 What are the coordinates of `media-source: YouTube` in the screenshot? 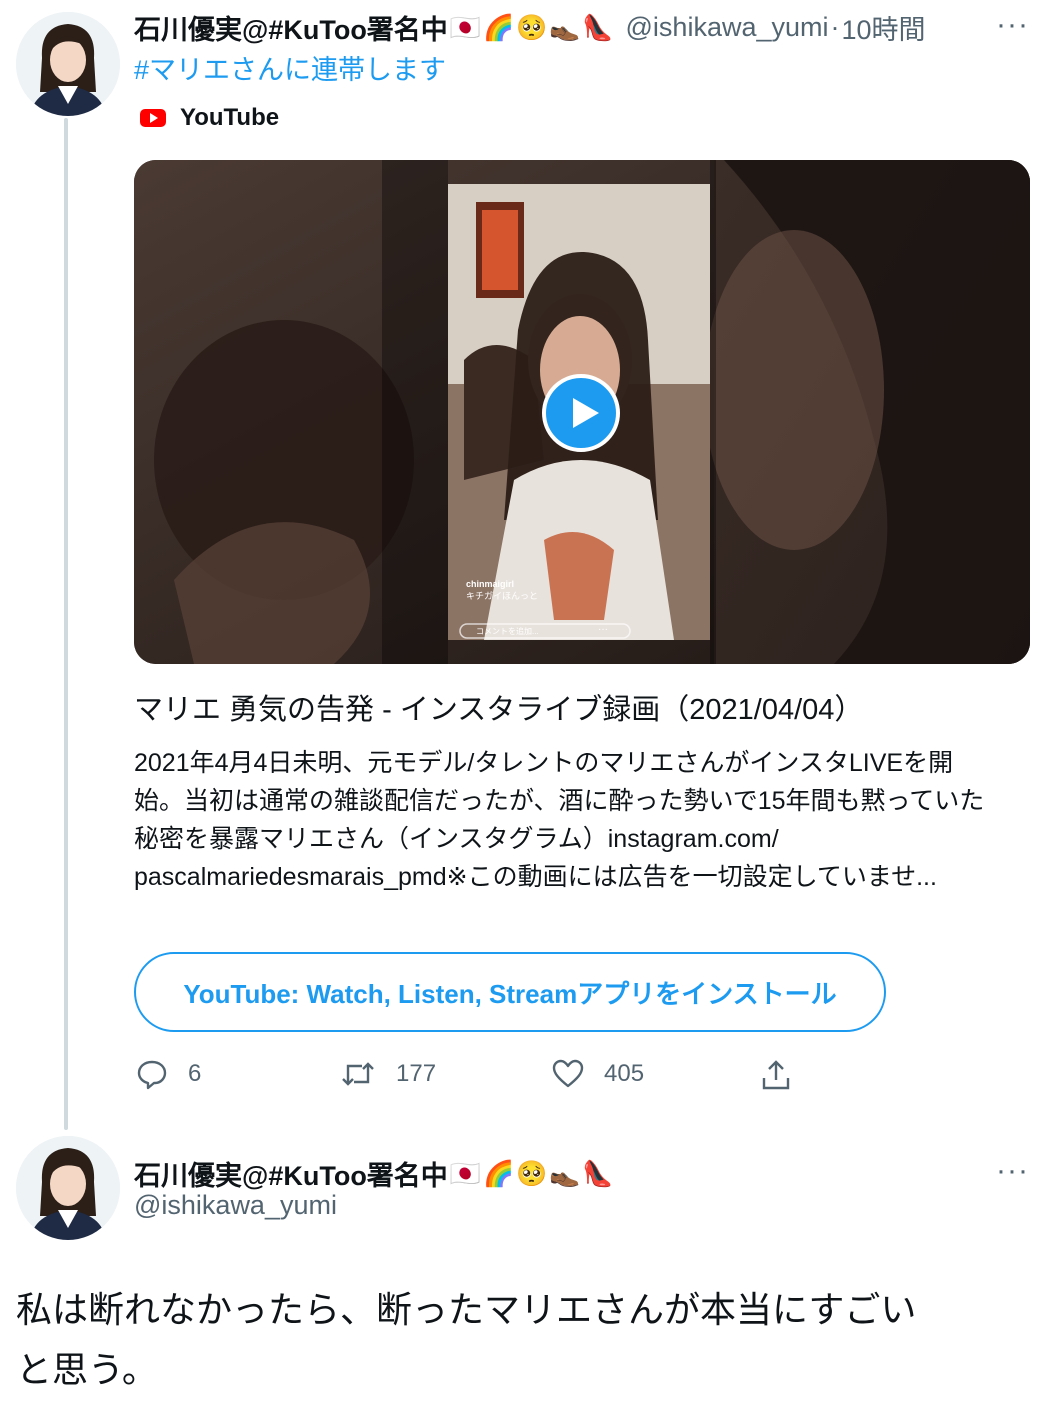 It's located at (209, 118).